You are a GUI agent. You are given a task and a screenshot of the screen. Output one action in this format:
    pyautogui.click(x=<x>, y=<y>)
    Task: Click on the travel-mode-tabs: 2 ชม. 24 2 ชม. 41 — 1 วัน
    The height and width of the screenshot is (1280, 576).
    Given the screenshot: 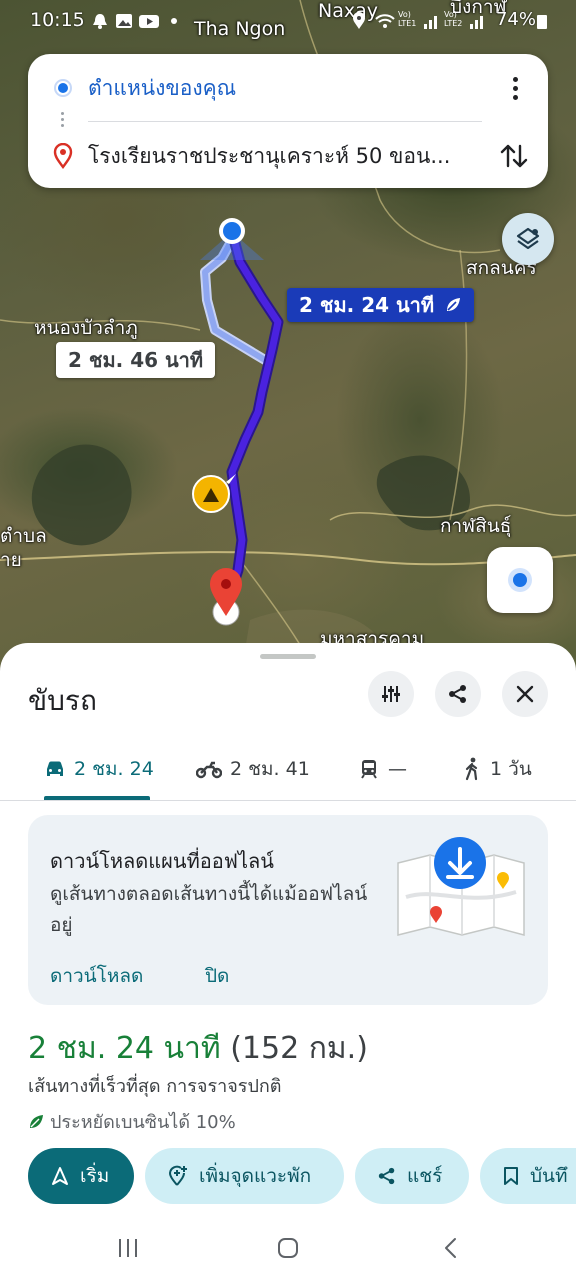 What is the action you would take?
    pyautogui.click(x=288, y=770)
    